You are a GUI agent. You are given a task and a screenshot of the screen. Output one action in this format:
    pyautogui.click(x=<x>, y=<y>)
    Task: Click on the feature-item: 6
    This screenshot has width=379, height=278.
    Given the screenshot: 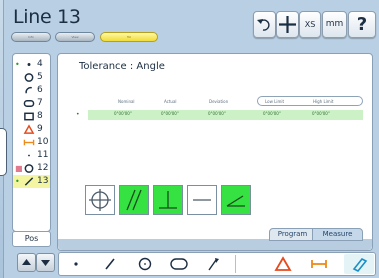 What is the action you would take?
    pyautogui.click(x=31, y=90)
    